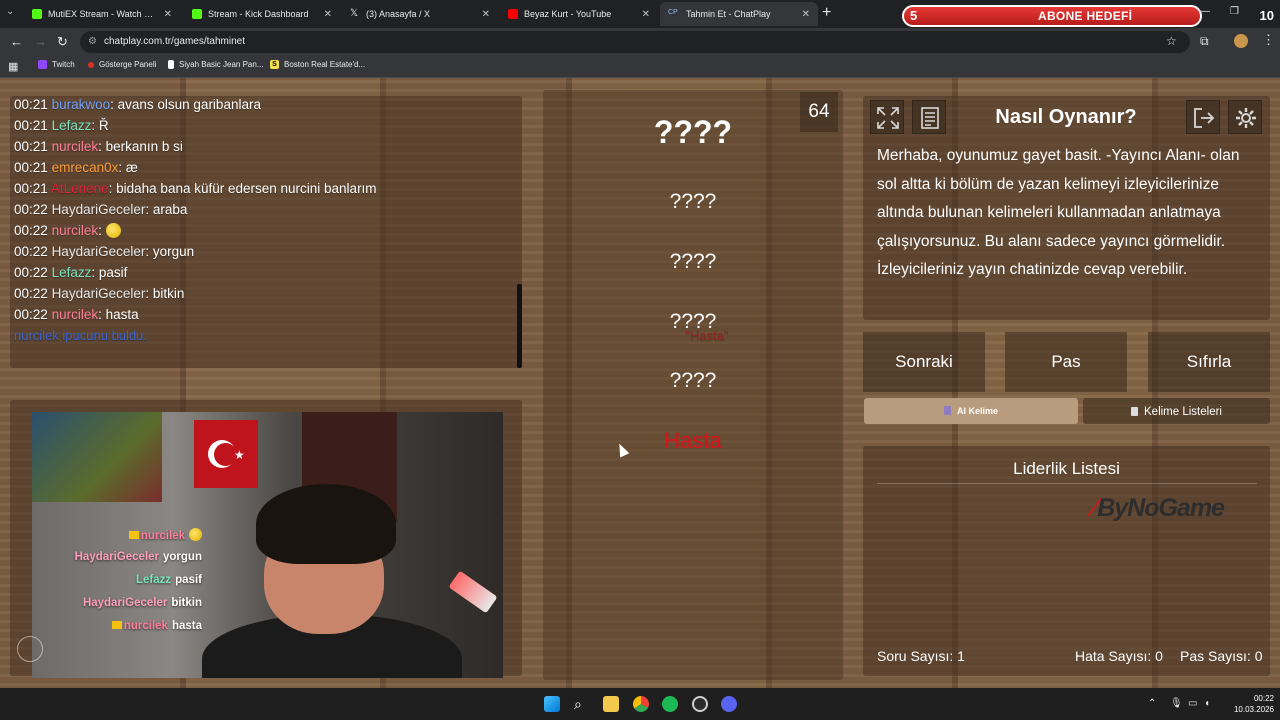 This screenshot has height=720, width=1280. Describe the element at coordinates (116, 625) in the screenshot. I see `sub-badge-icon` at that location.